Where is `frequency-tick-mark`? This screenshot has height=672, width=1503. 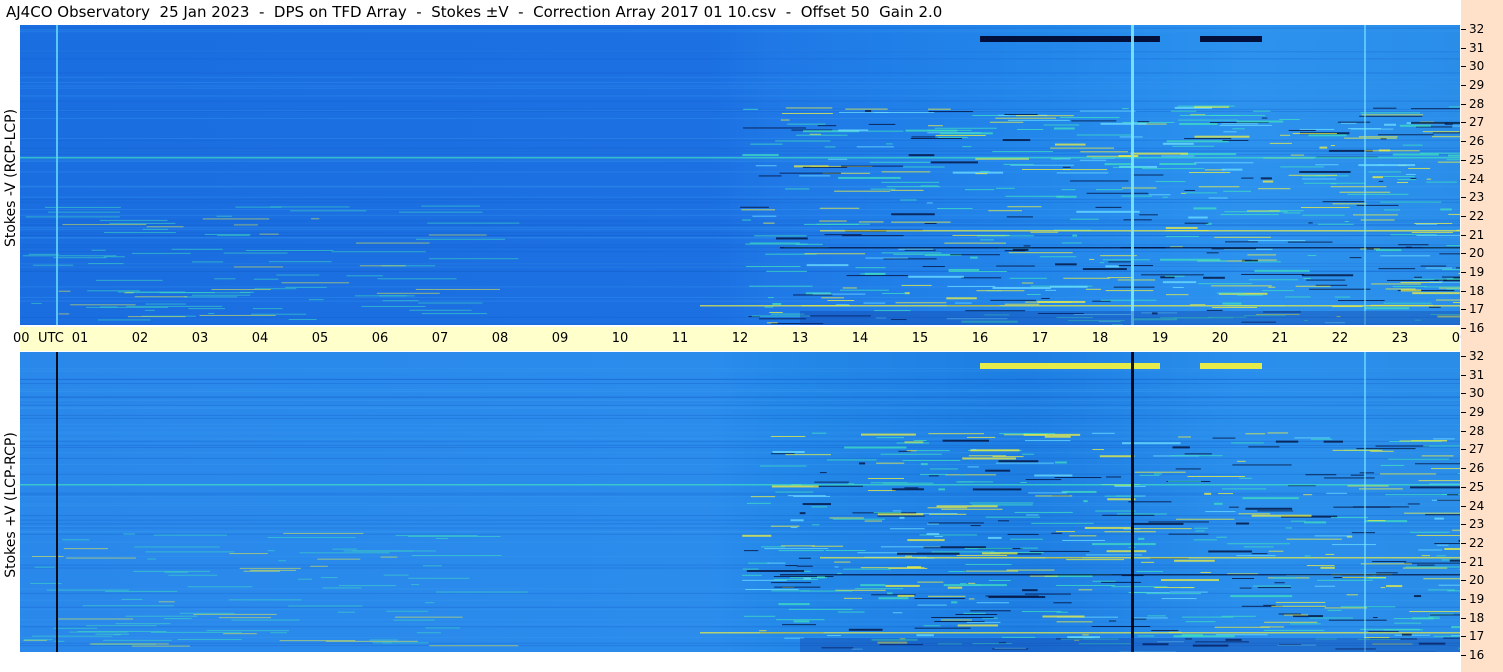
frequency-tick-mark is located at coordinates (1463, 291).